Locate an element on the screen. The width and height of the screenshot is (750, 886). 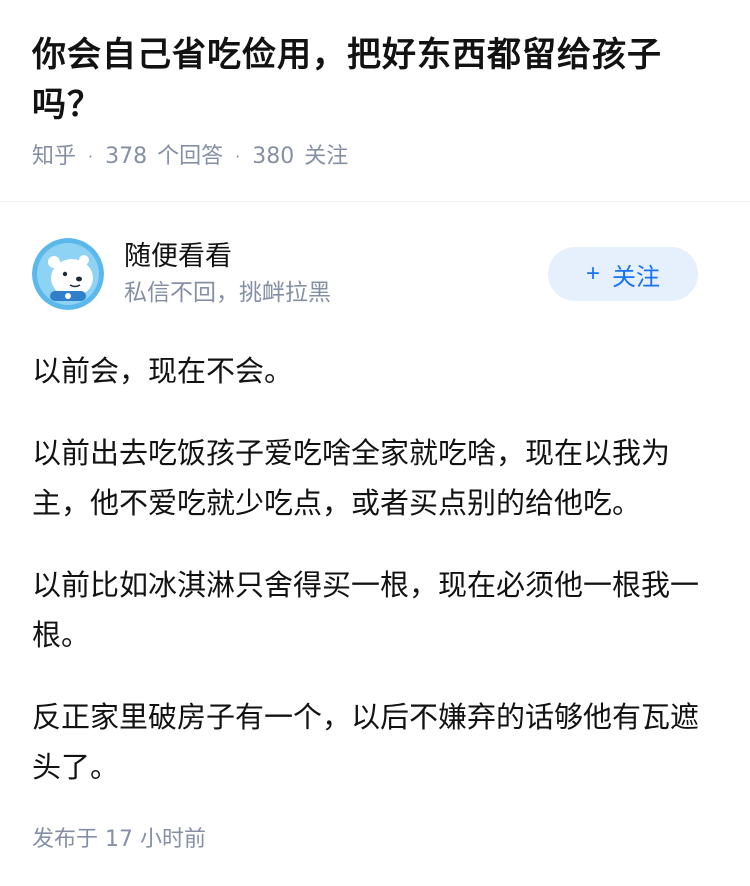
answer-footer: 发布于 17 小时前 is located at coordinates (375, 840).